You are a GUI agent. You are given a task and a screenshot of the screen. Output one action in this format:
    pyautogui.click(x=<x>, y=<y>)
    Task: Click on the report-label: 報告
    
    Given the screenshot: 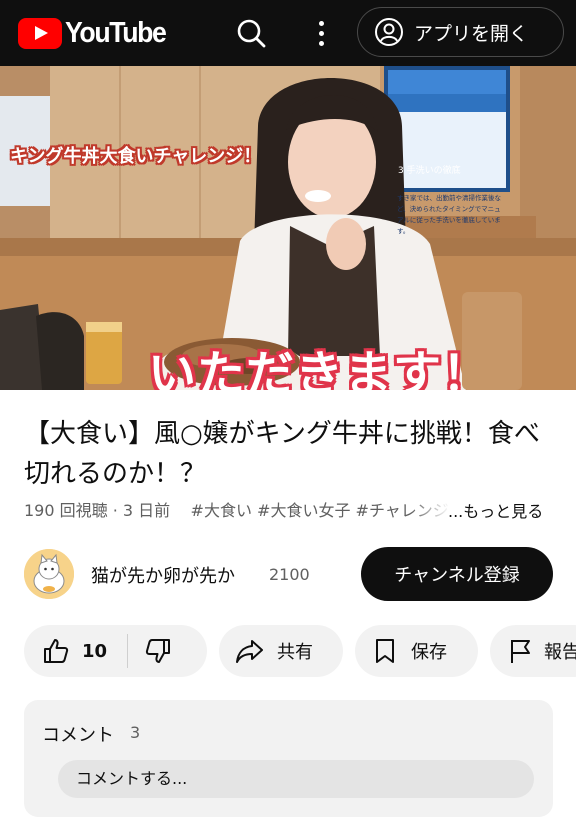 What is the action you would take?
    pyautogui.click(x=560, y=652)
    